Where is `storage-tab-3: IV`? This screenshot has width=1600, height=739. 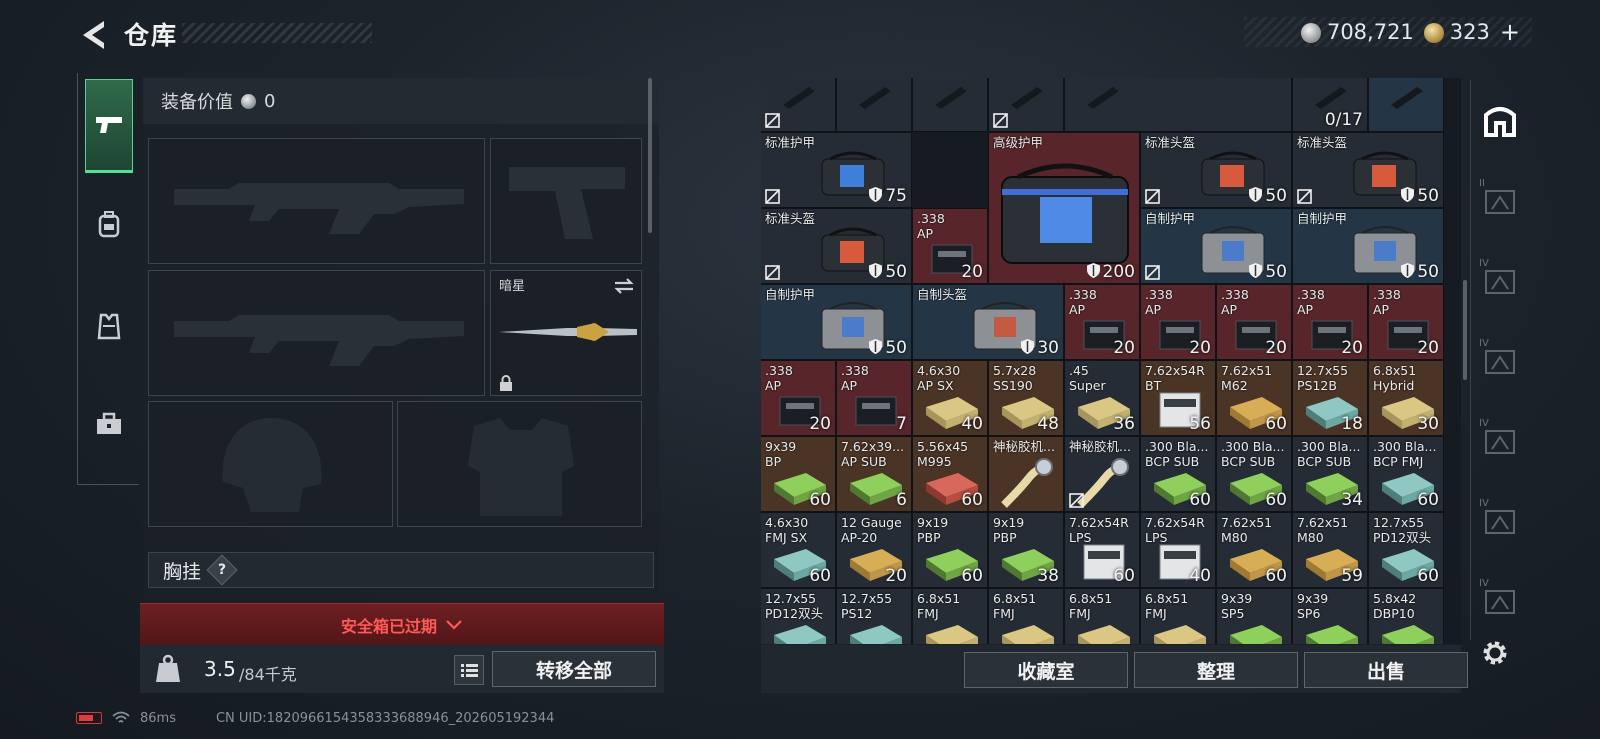 storage-tab-3: IV is located at coordinates (1500, 280).